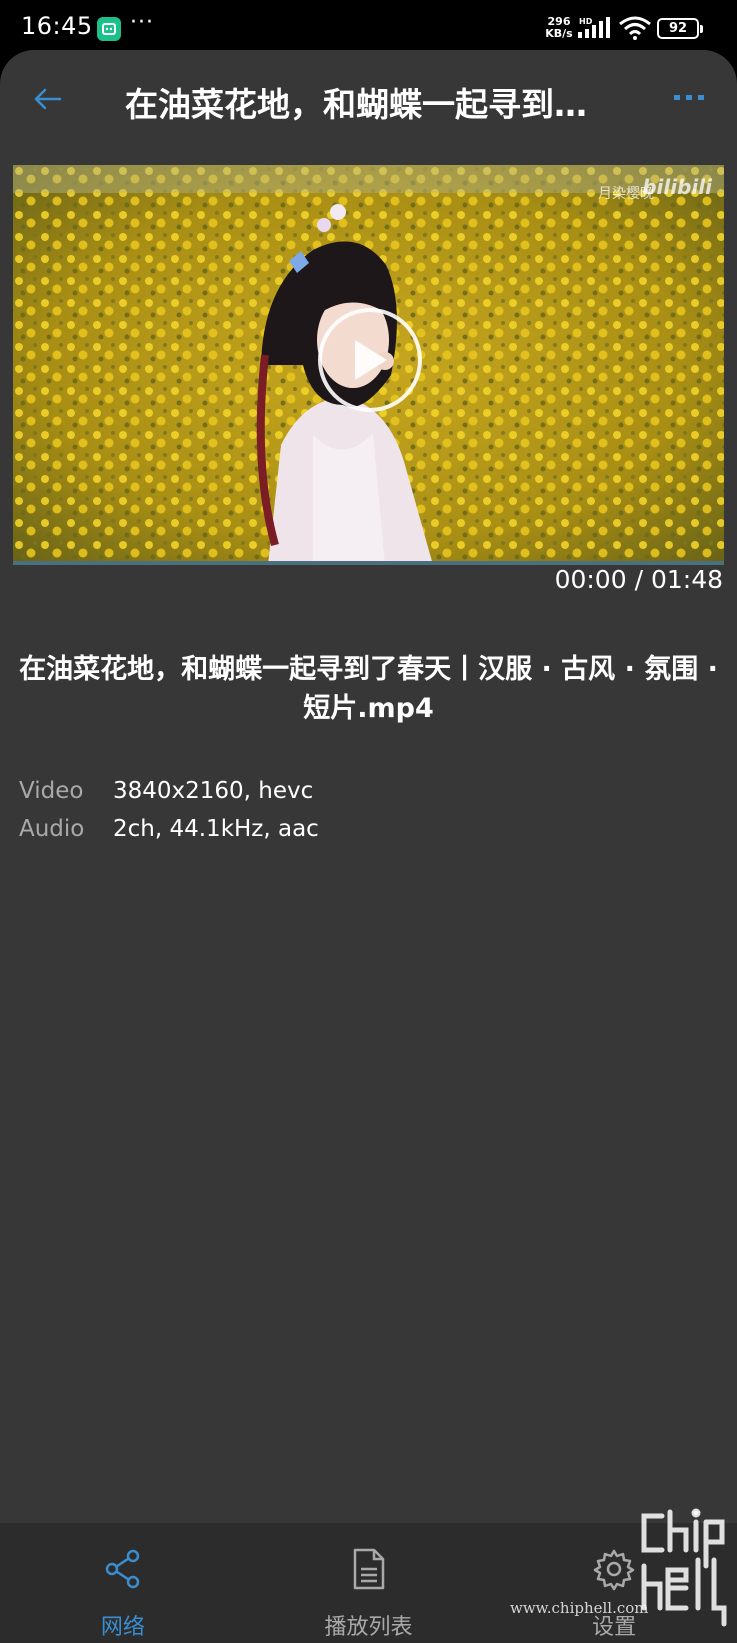  What do you see at coordinates (51, 791) in the screenshot?
I see `meta-key: Video` at bounding box center [51, 791].